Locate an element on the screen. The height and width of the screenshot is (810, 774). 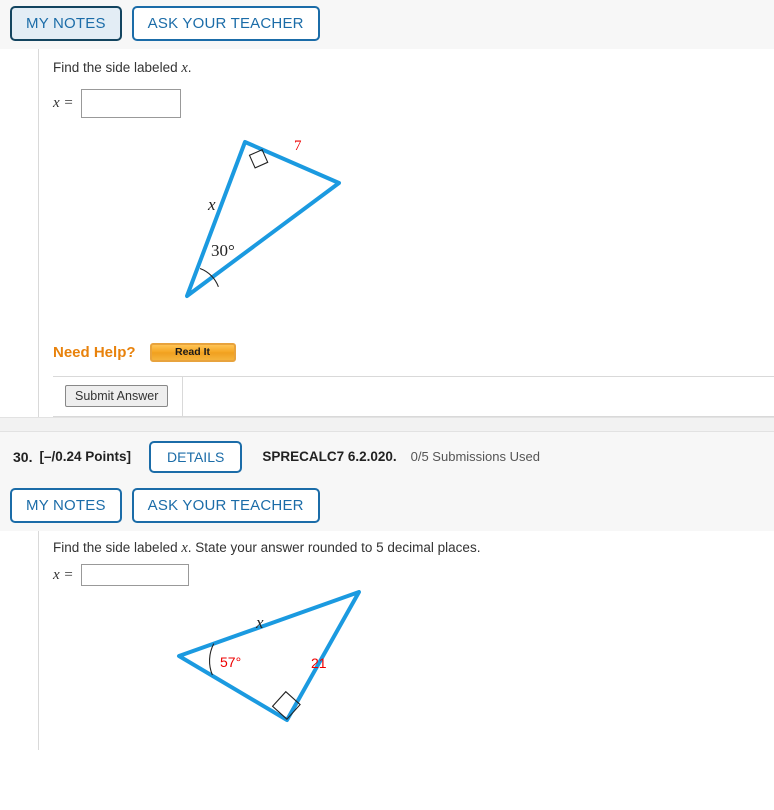
angle-label-29: 30° is located at coordinates (223, 250).